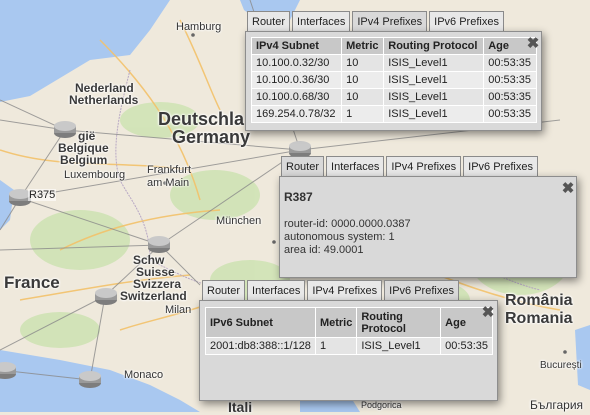 The height and width of the screenshot is (415, 590). I want to click on cell-subnet: 10.100.0.68/30, so click(296, 97).